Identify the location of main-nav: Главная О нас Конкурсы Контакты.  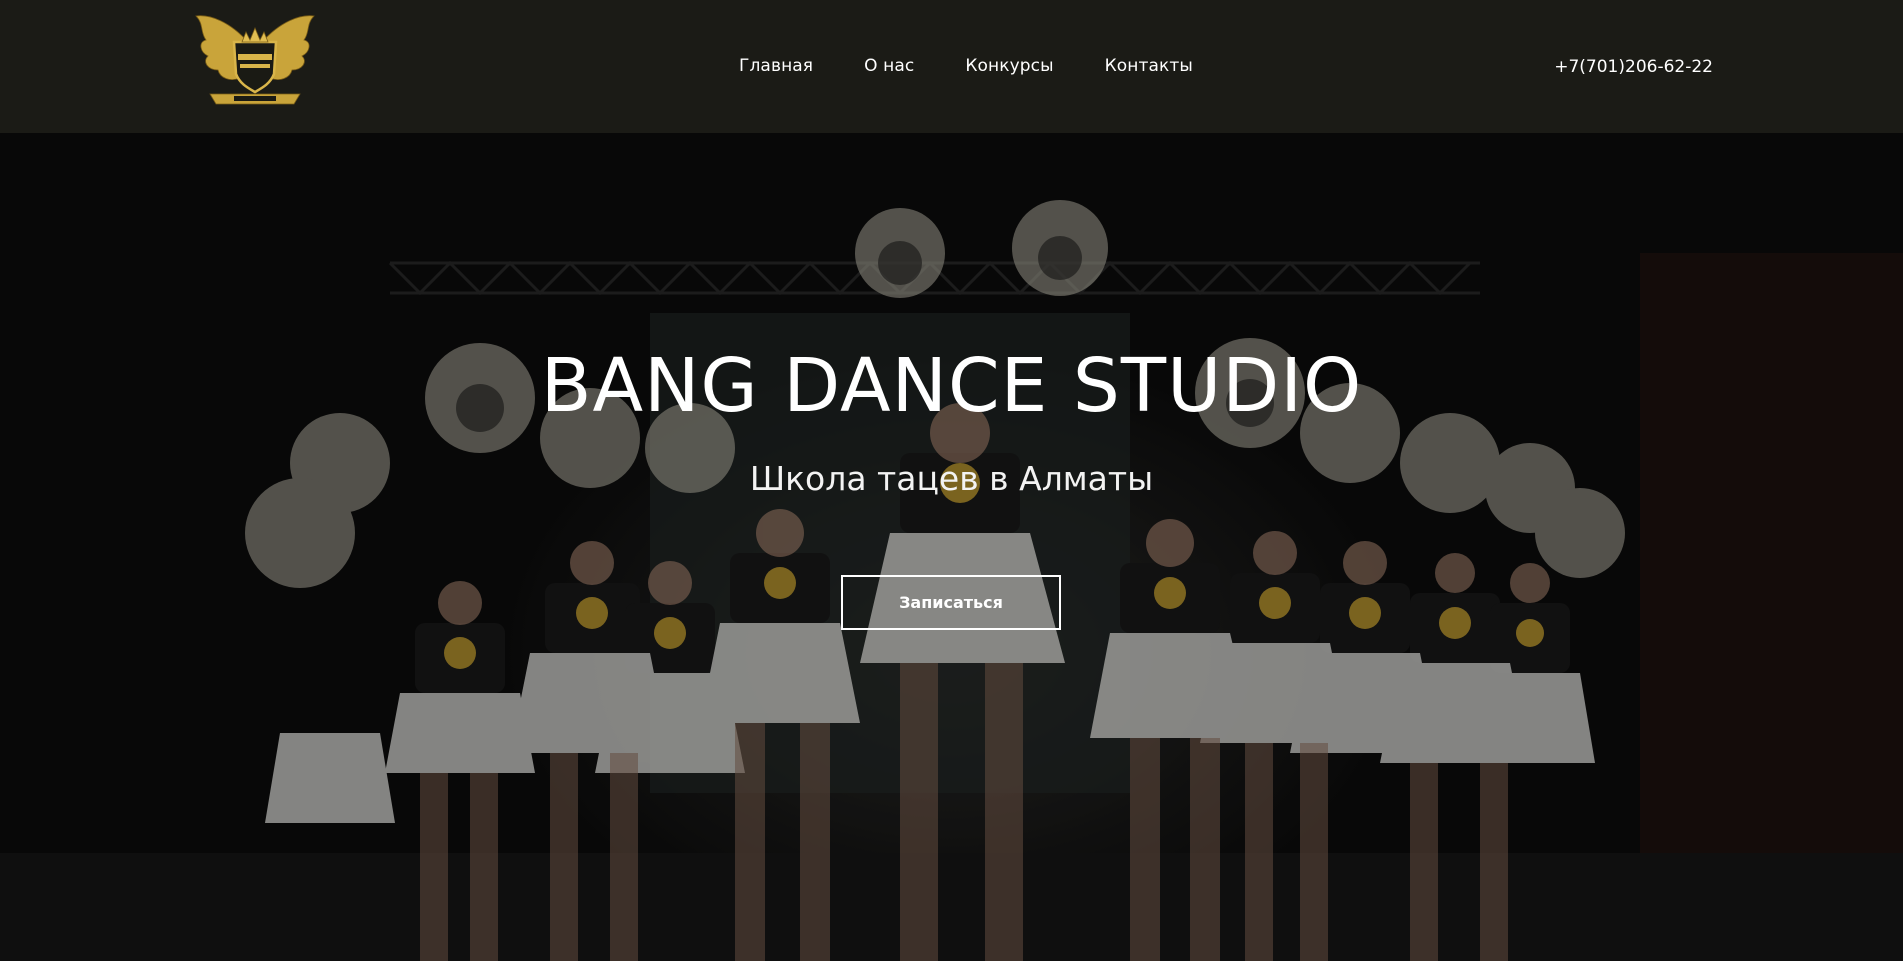
(966, 66).